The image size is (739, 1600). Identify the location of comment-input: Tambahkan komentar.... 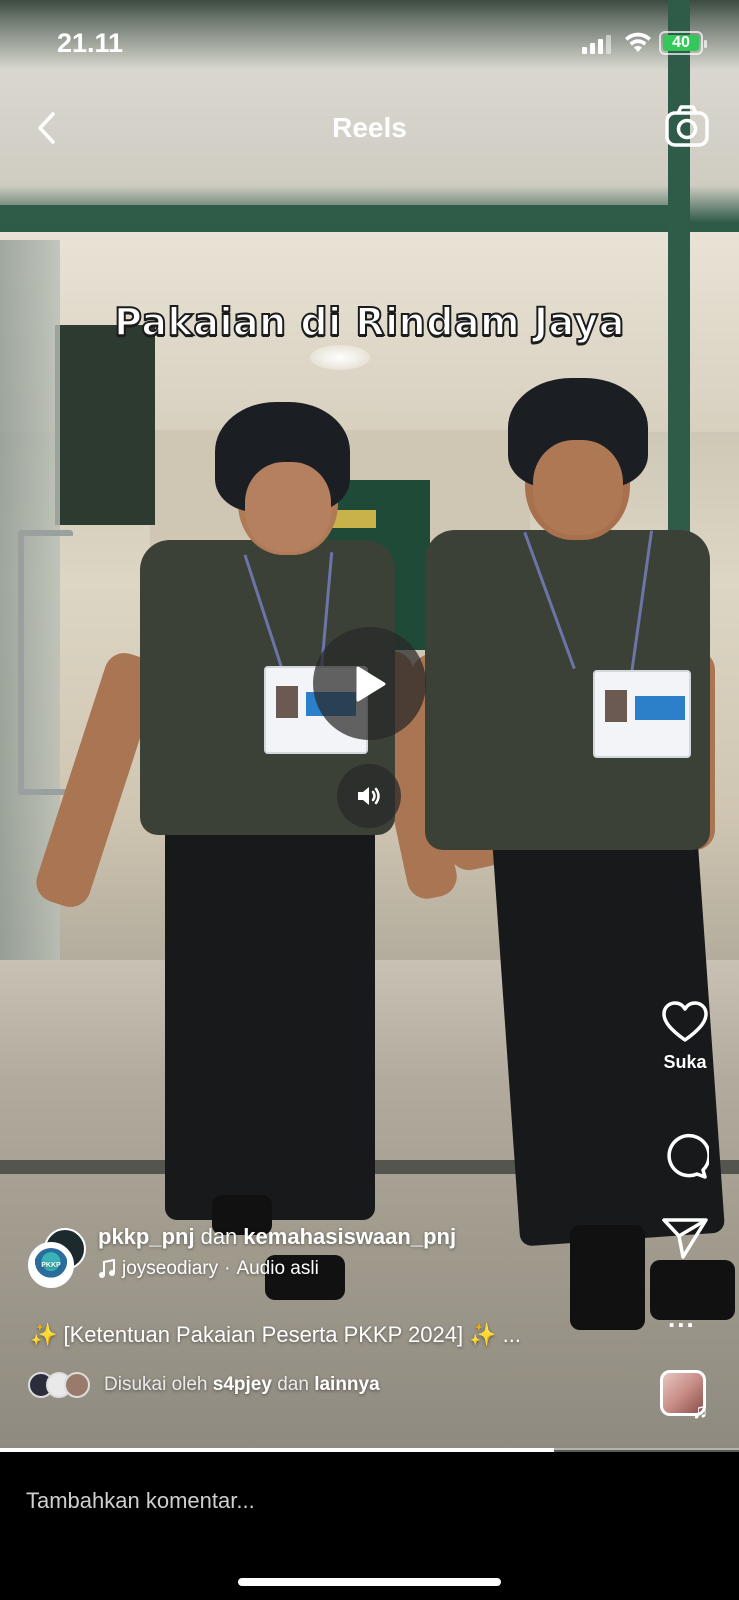
(140, 1501).